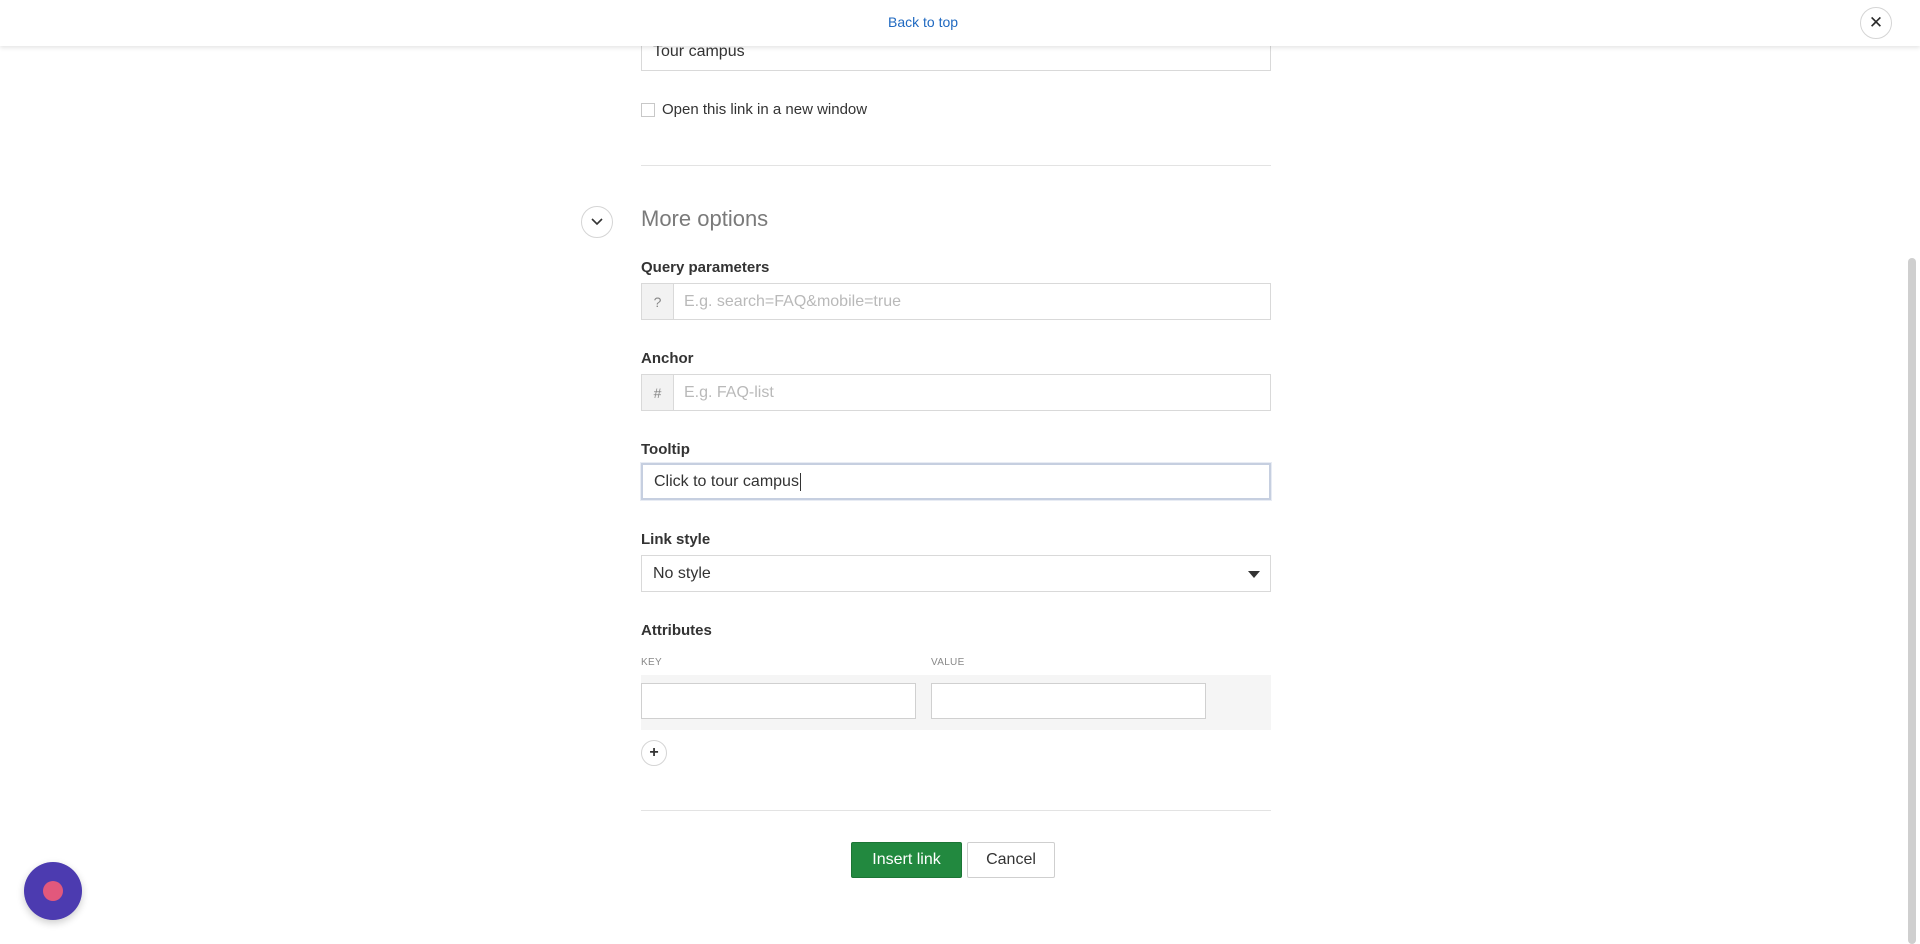 The image size is (1920, 944). I want to click on query-parameters-label: Query parameters, so click(705, 267).